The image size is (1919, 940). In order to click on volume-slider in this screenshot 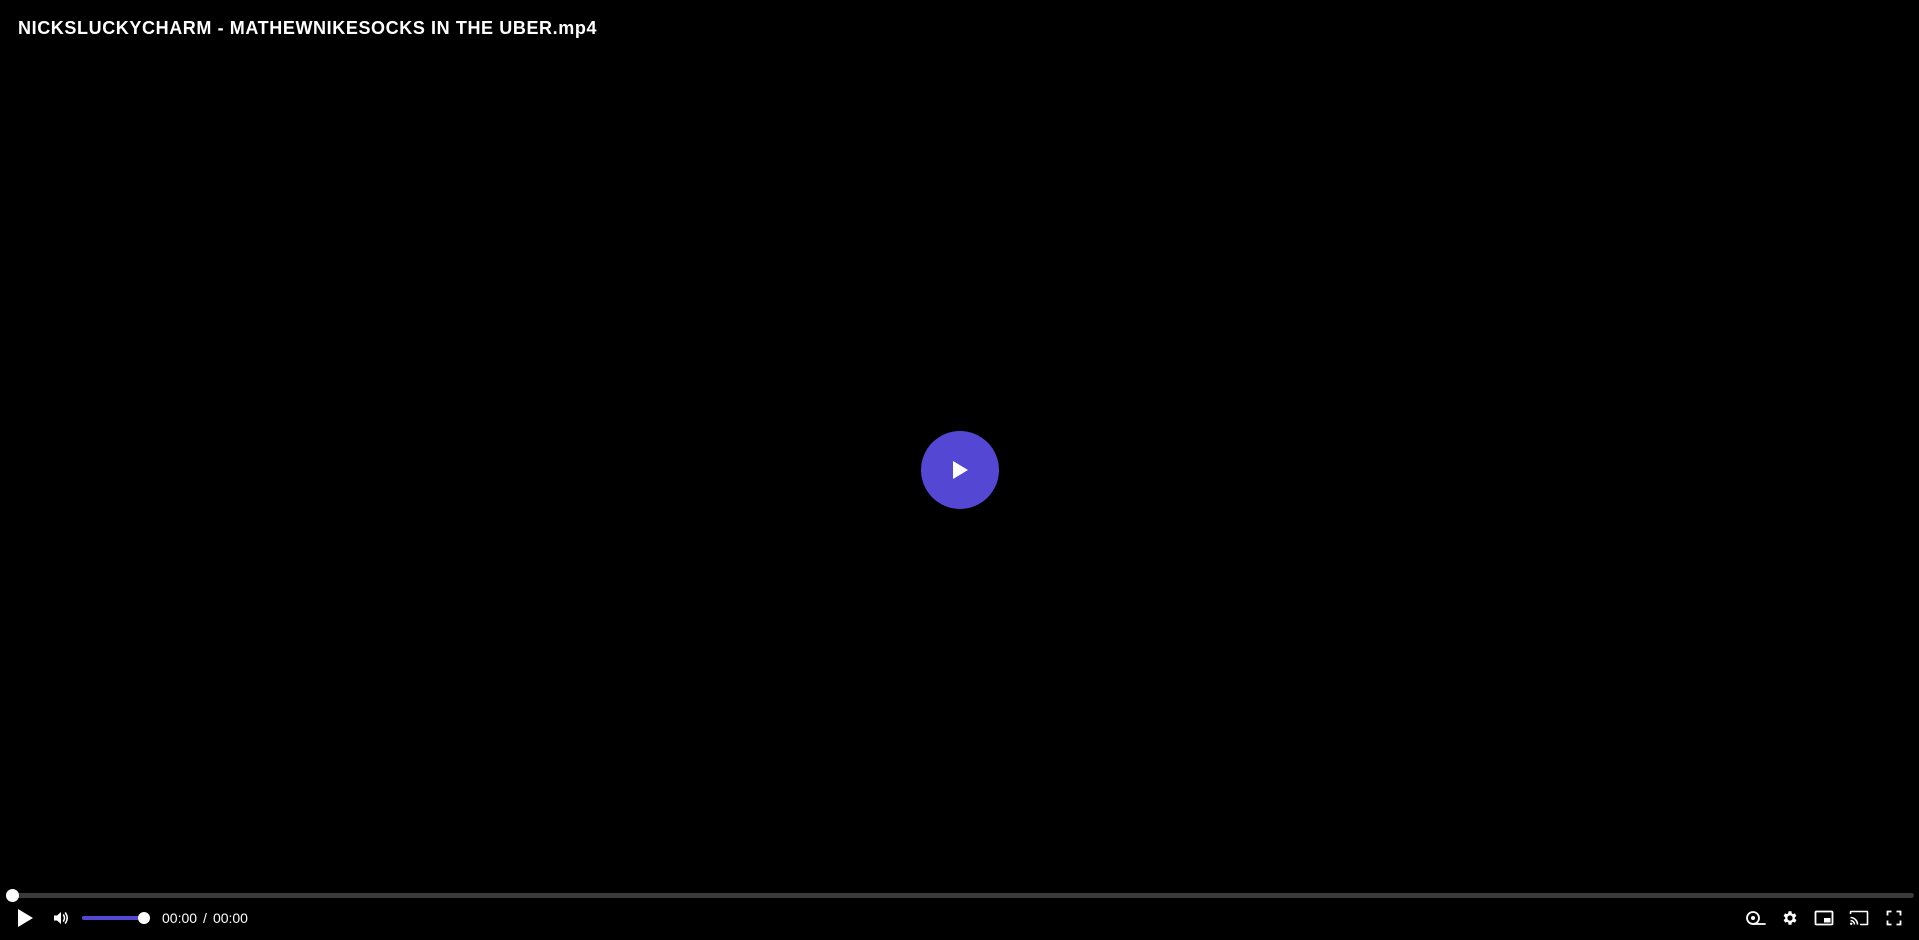, I will do `click(116, 918)`.